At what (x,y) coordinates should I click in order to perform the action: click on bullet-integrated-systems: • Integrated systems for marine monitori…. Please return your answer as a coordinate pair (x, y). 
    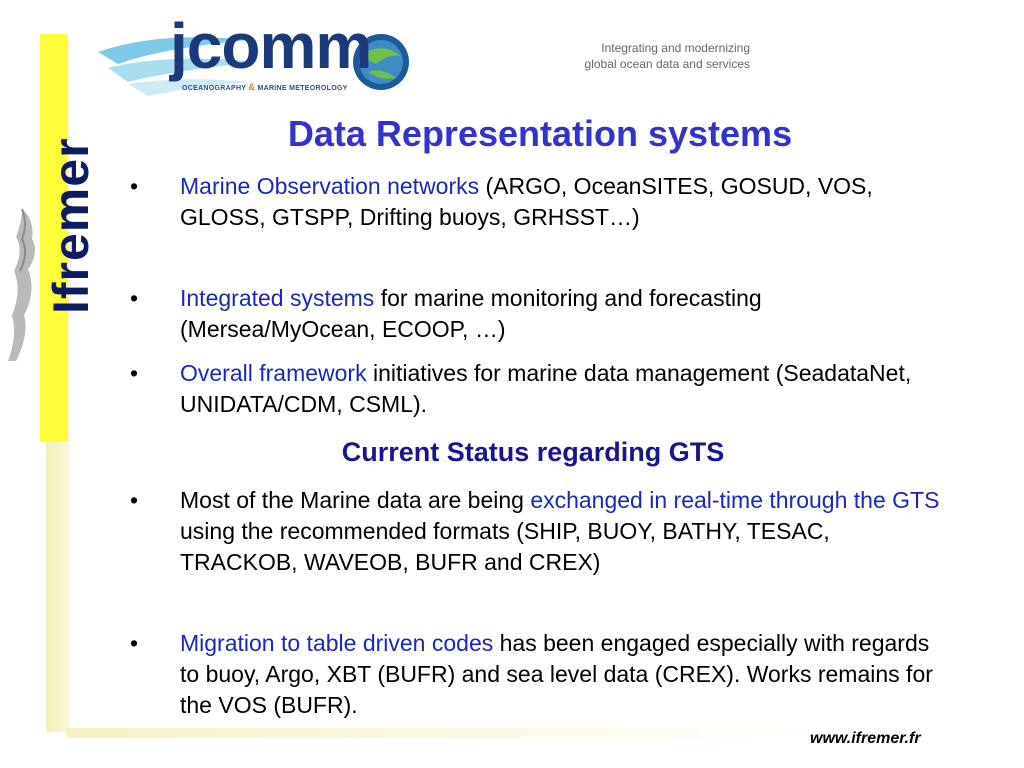
    Looking at the image, I should click on (535, 314).